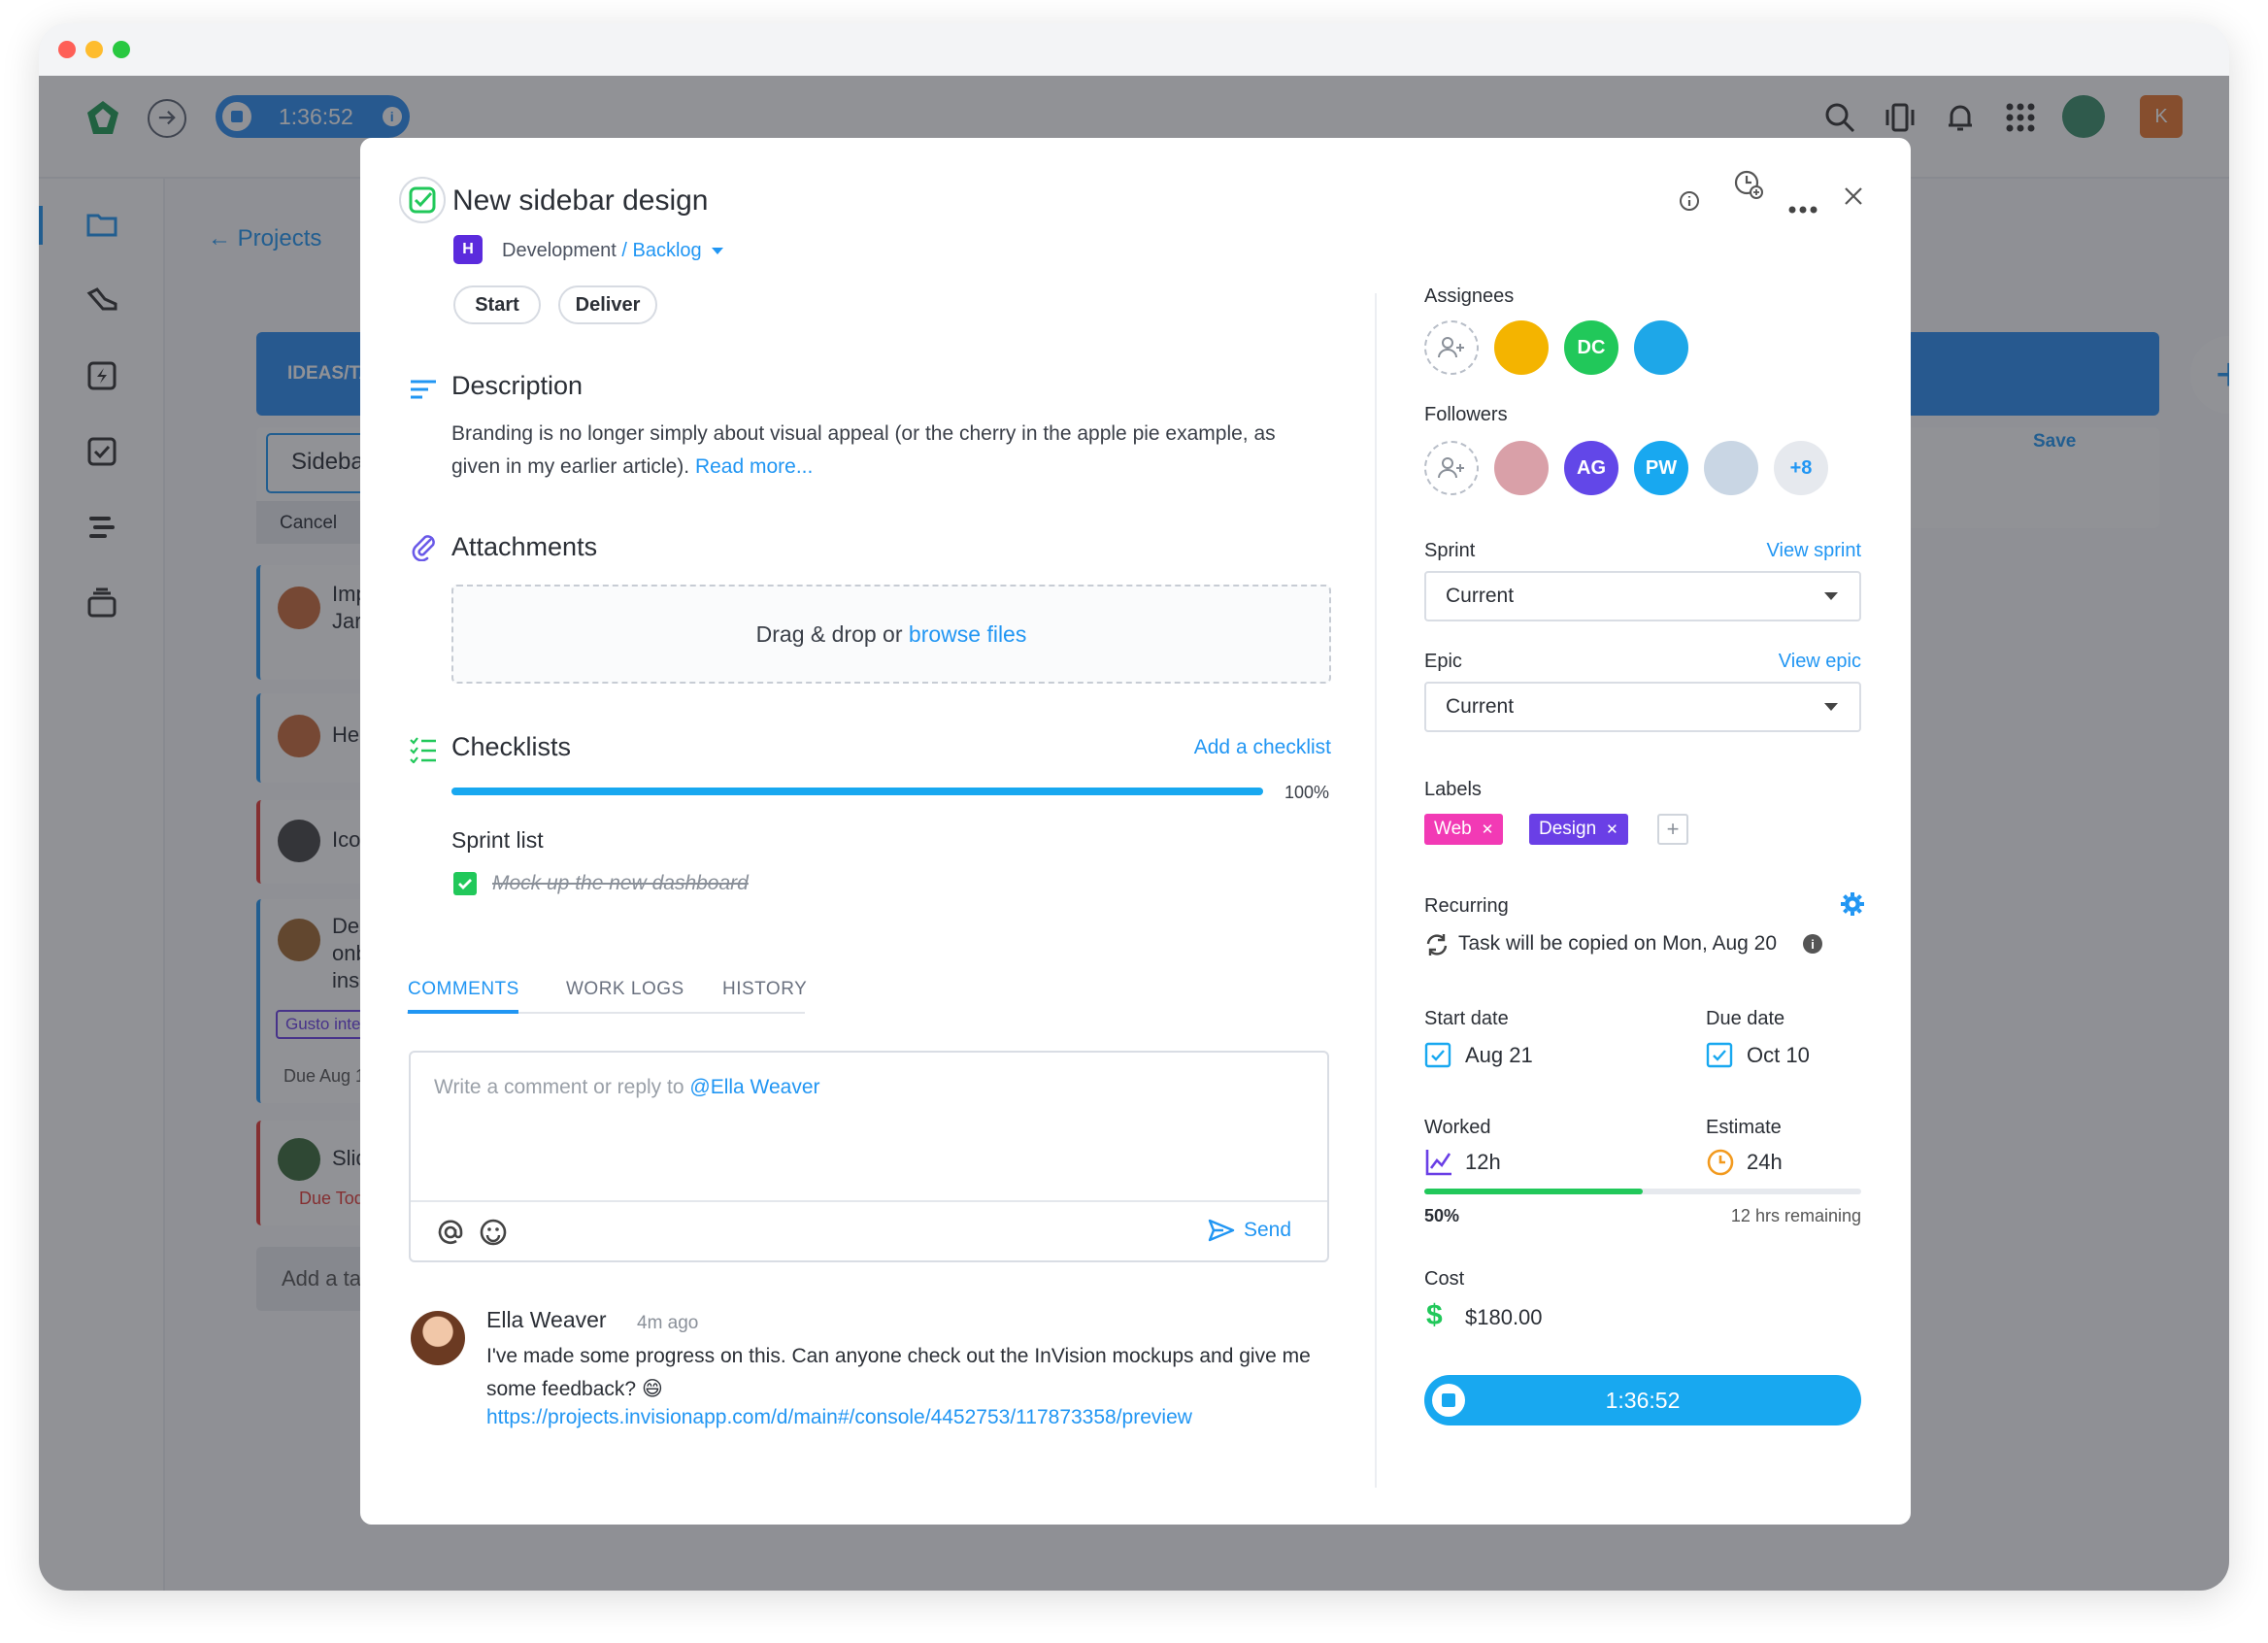 Image resolution: width=2268 pixels, height=1643 pixels. Describe the element at coordinates (1618, 944) in the screenshot. I see `recurring-text: Task will be copied on Mon, Aug 20` at that location.